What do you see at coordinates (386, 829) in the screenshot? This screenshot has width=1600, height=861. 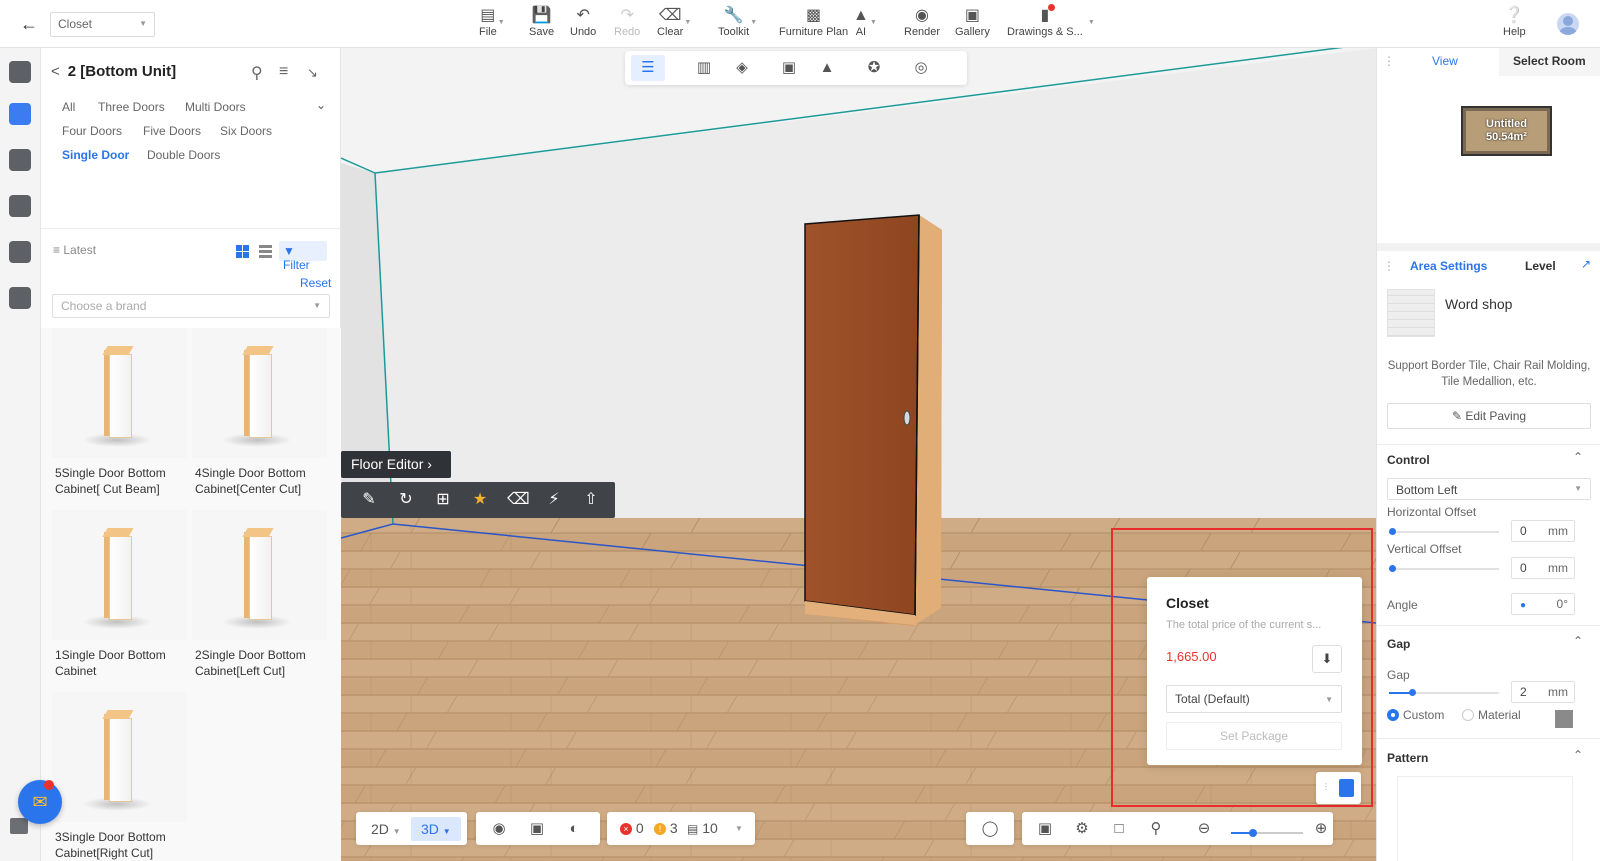 I see `mode-2d-button: 2D ▼` at bounding box center [386, 829].